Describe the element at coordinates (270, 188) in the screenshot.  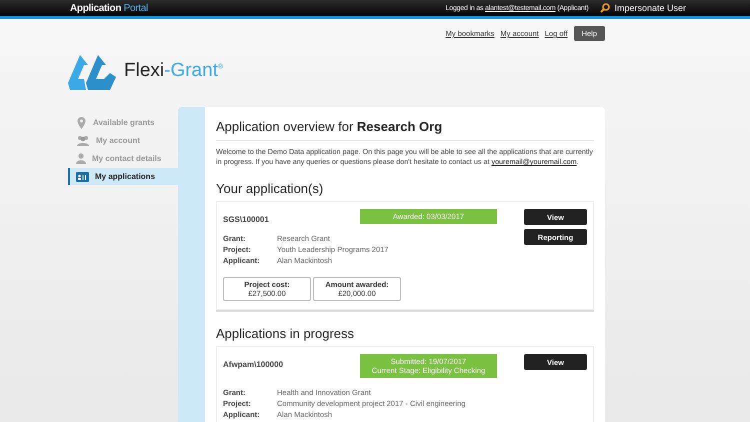
I see `section-heading: Your application(s)` at that location.